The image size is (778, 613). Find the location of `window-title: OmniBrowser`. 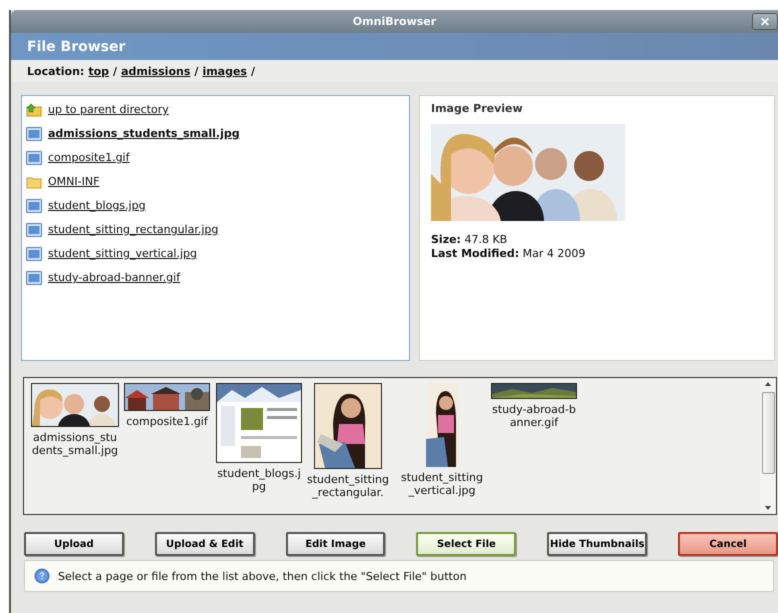

window-title: OmniBrowser is located at coordinates (394, 21).